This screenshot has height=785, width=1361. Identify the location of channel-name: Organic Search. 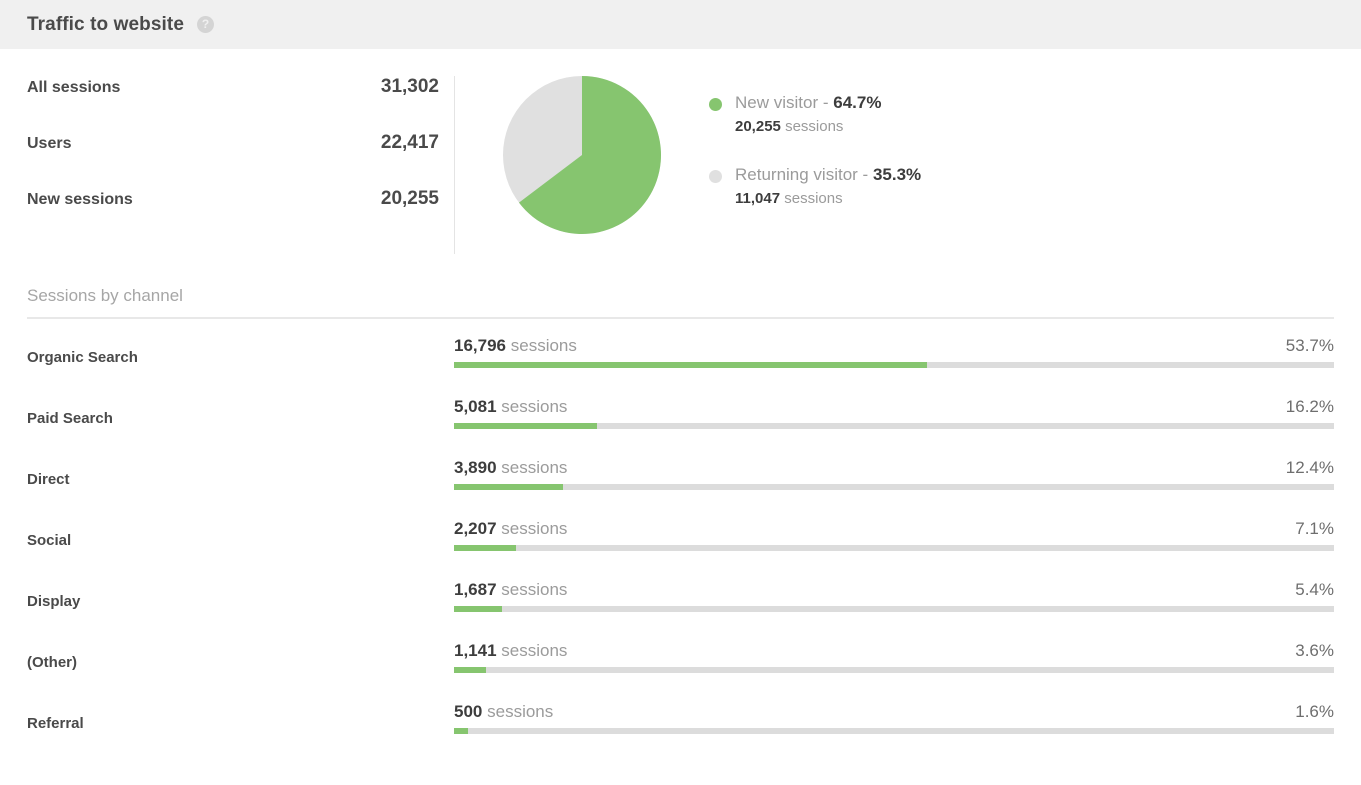
(82, 357).